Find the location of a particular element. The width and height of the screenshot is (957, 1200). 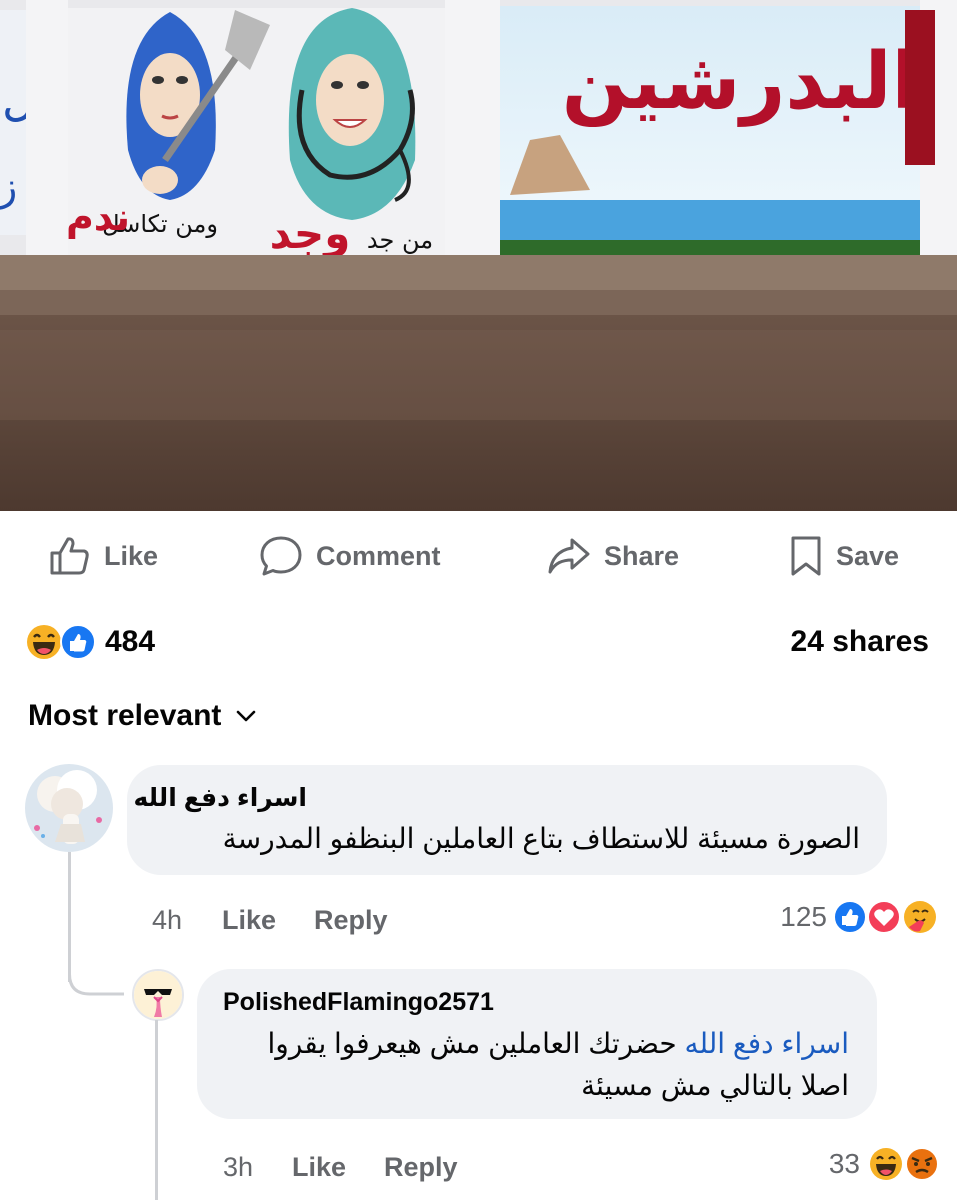

mural-slogan-right-big: وجد is located at coordinates (310, 234).